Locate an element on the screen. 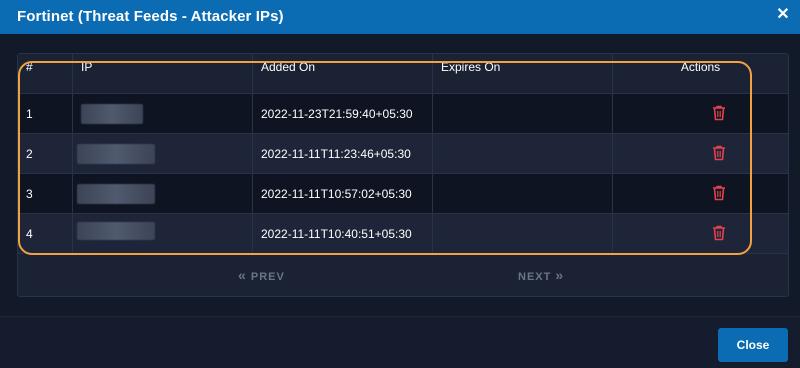  row-number: 2 is located at coordinates (29, 154).